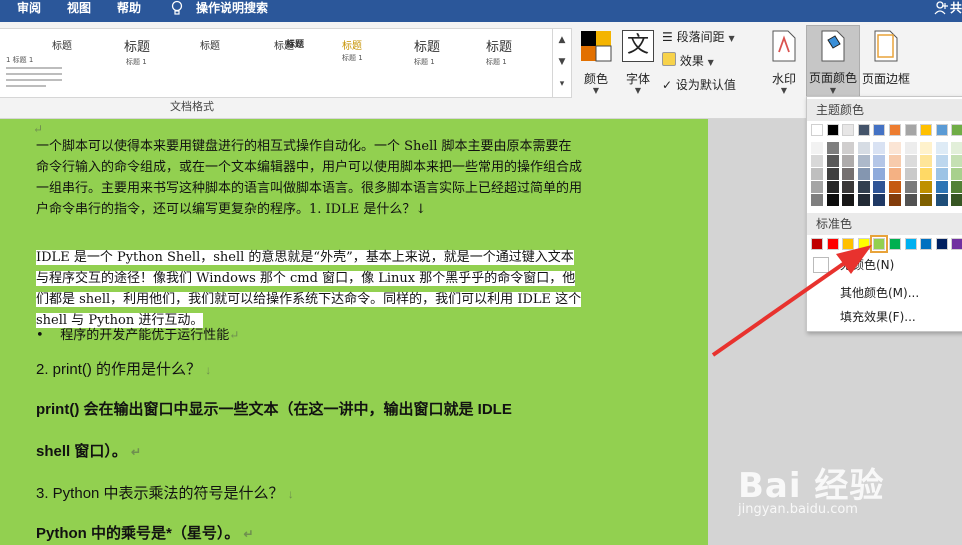 The width and height of the screenshot is (962, 545). I want to click on set-default-button: ✓ 设为默认值, so click(699, 84).